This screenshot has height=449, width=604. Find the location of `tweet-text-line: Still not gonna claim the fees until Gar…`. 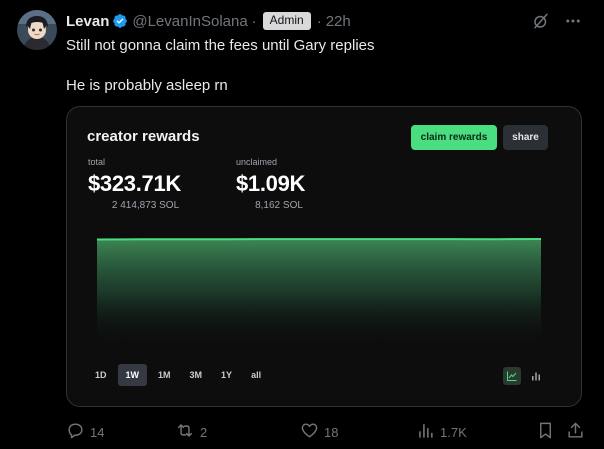

tweet-text-line: Still not gonna claim the fees until Gar… is located at coordinates (220, 45).